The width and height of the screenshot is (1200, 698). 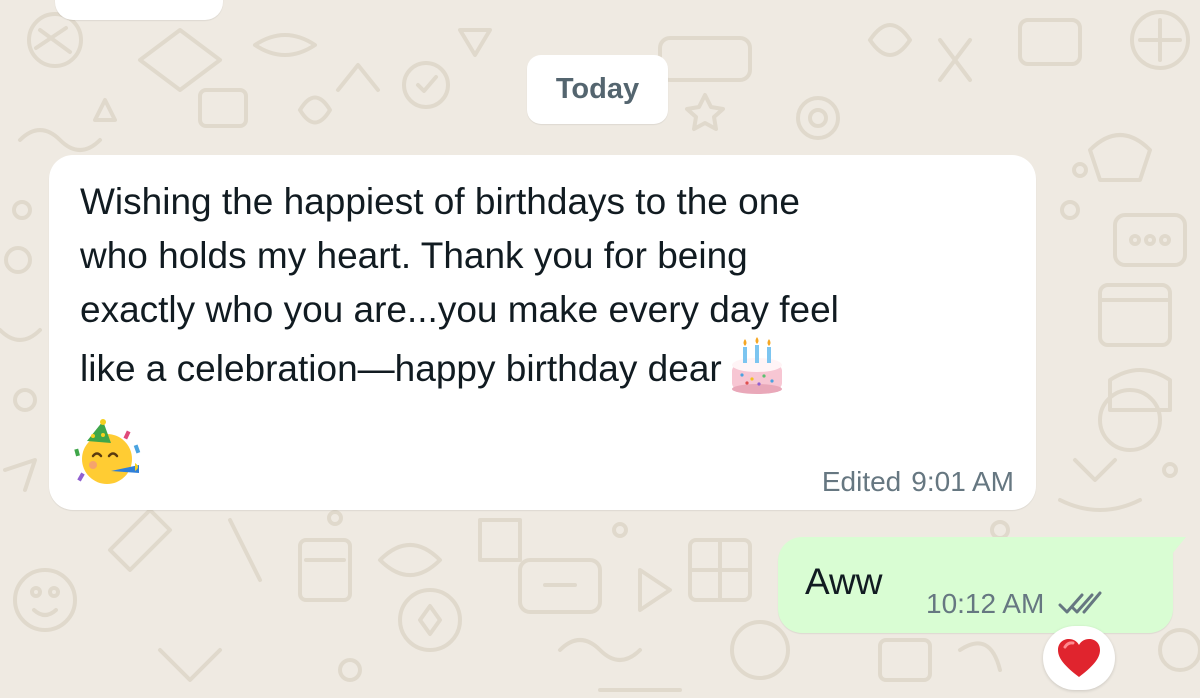 I want to click on message-time: 10:12 AM, so click(x=985, y=603).